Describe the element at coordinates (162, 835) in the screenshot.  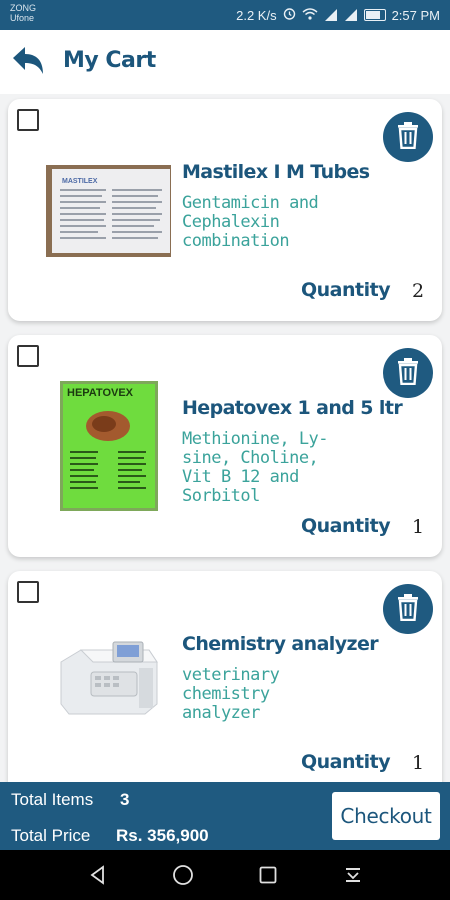
I see `total-price-value: Rs. 356,900` at that location.